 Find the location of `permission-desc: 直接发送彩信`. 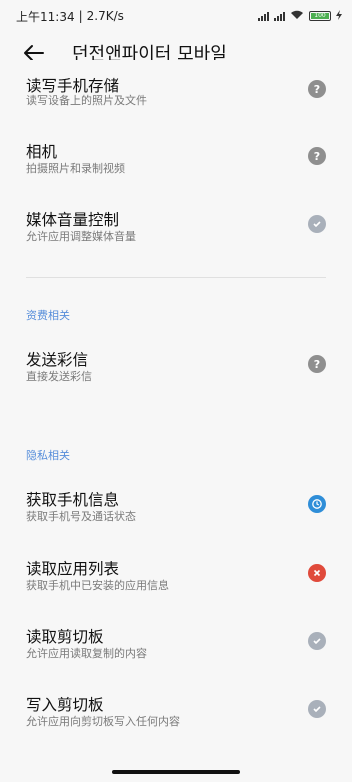

permission-desc: 直接发送彩信 is located at coordinates (59, 376).